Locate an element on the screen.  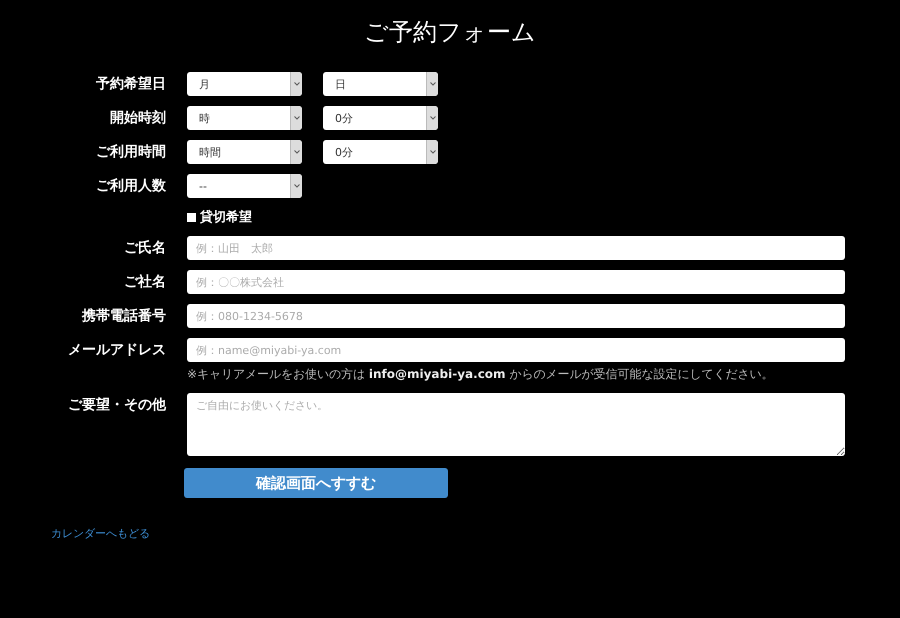
field-label: ご要望・その他 is located at coordinates (116, 405).